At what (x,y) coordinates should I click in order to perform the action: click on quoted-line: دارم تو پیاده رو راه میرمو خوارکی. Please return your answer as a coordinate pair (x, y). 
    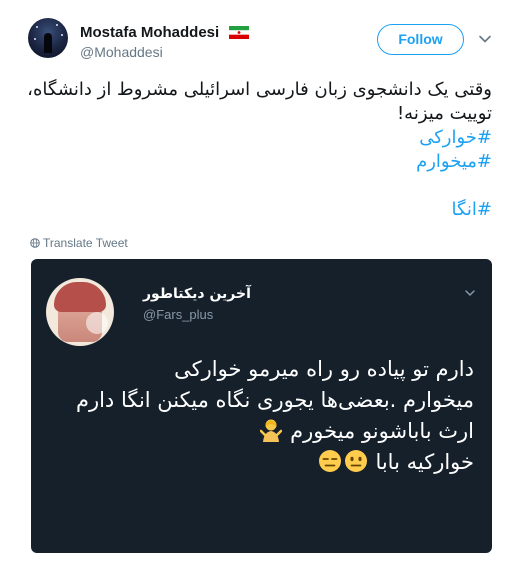
    Looking at the image, I should click on (324, 369).